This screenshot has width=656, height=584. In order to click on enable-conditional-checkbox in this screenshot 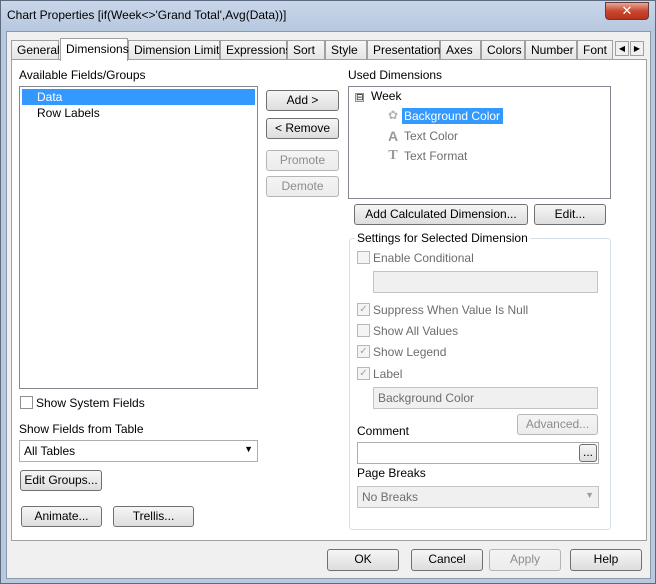, I will do `click(363, 257)`.